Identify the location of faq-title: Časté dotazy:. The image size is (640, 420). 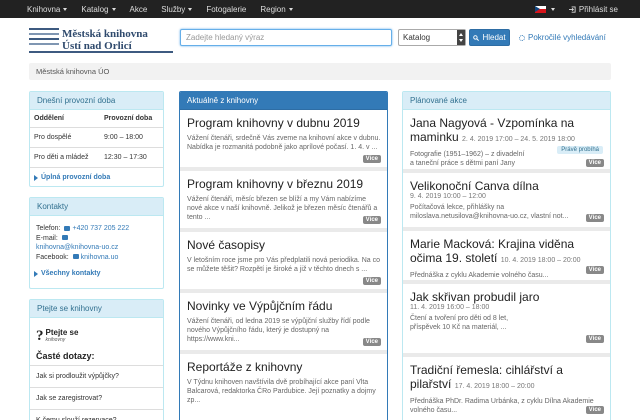
(65, 356).